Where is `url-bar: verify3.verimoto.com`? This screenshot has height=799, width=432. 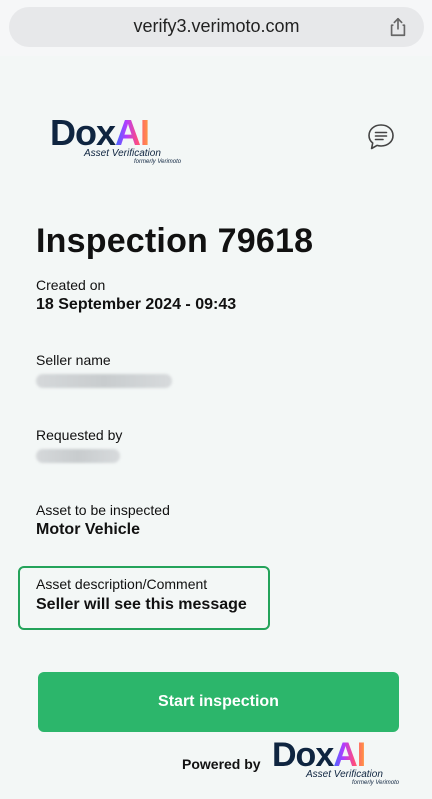 url-bar: verify3.verimoto.com is located at coordinates (216, 27).